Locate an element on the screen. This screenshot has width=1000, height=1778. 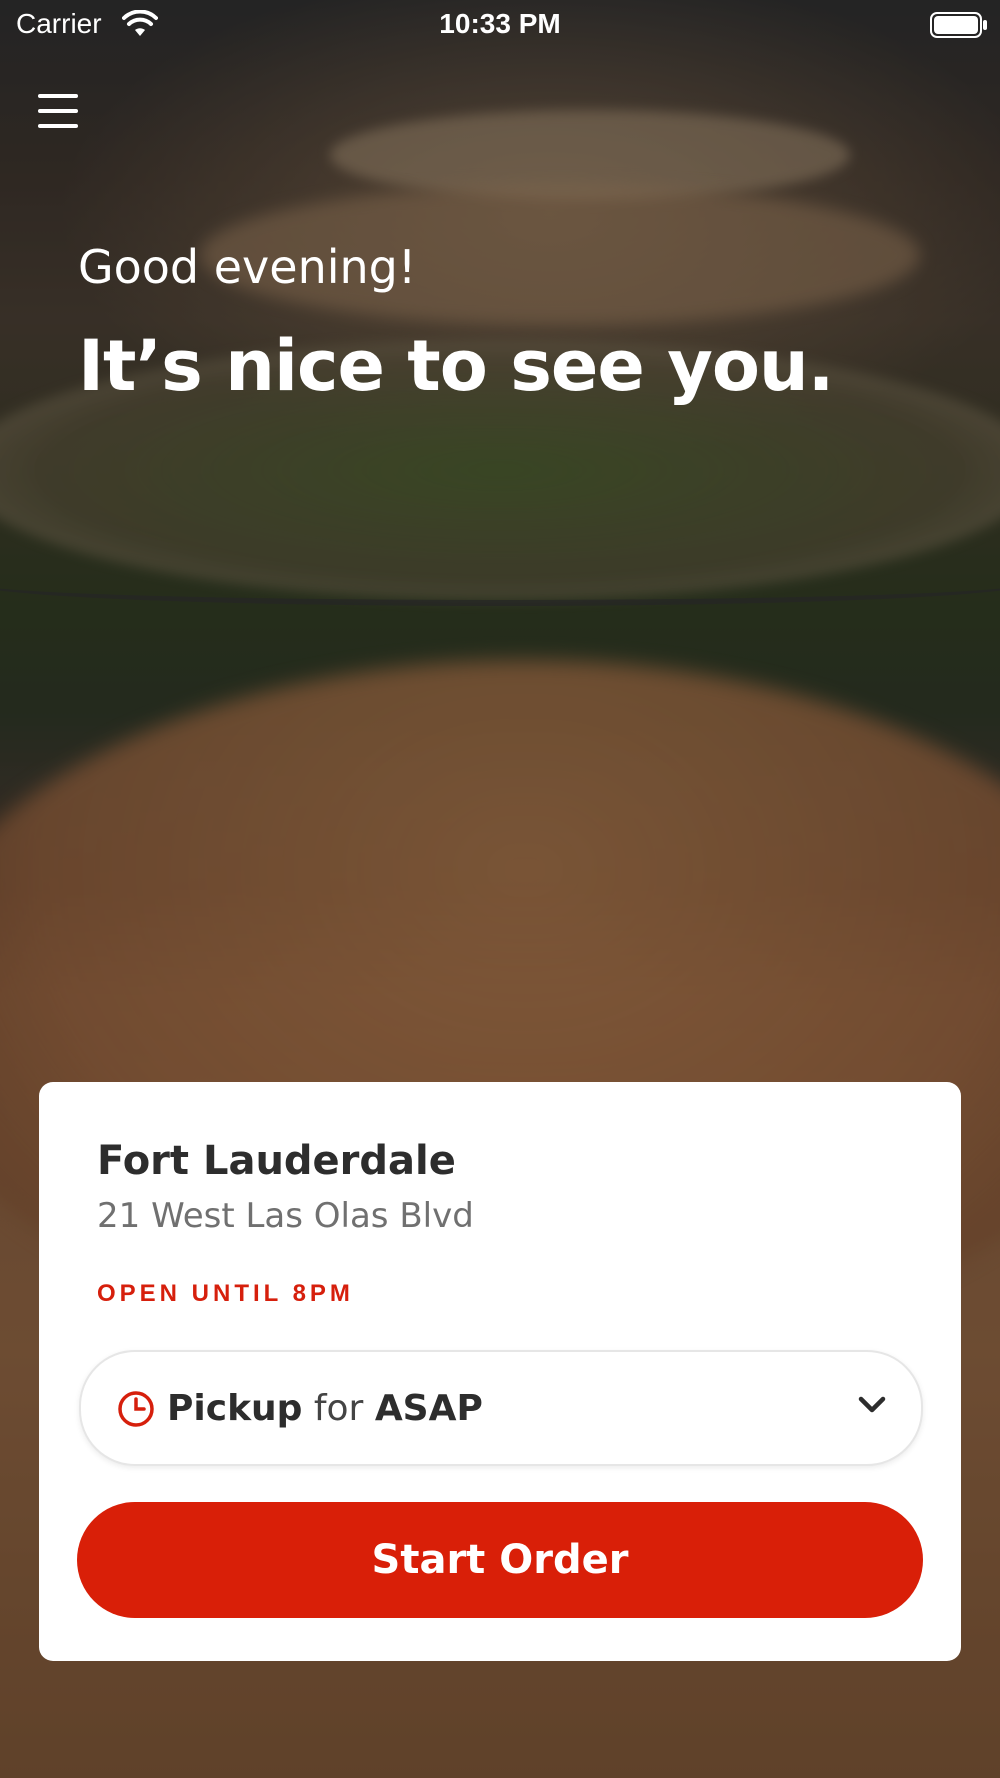
status-bar: Carrier 10:33 PM is located at coordinates (500, 25).